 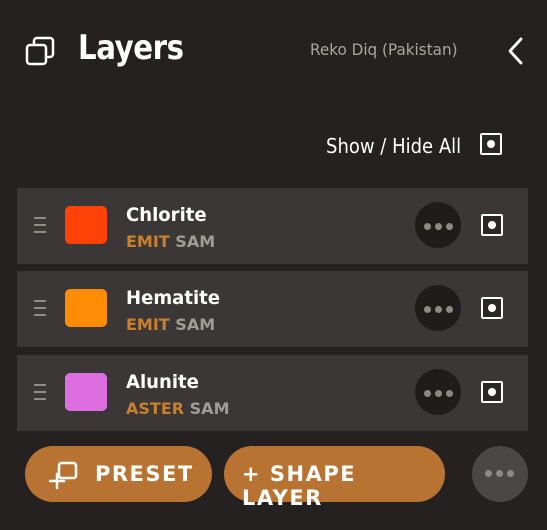 What do you see at coordinates (63, 475) in the screenshot?
I see `add-preset-icon` at bounding box center [63, 475].